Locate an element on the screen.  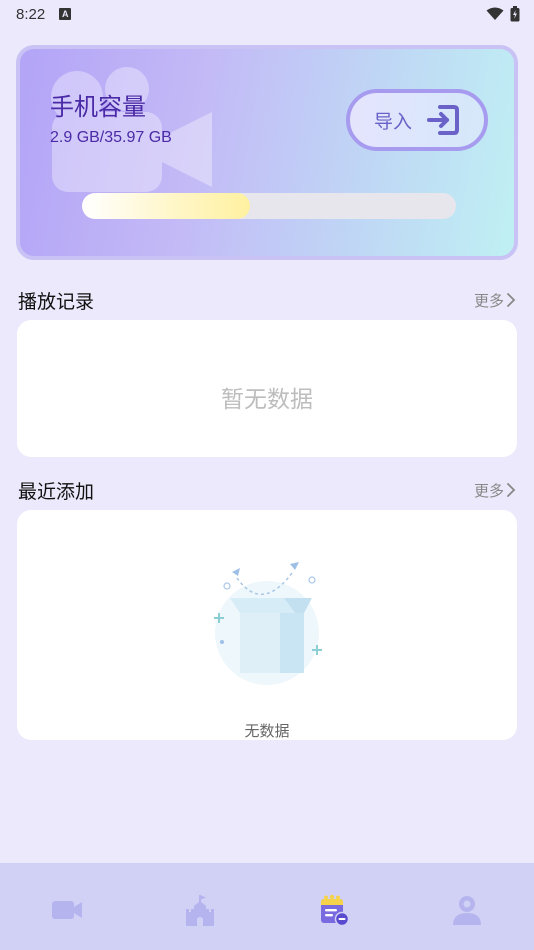
recent-more-link: 更多 is located at coordinates (495, 490).